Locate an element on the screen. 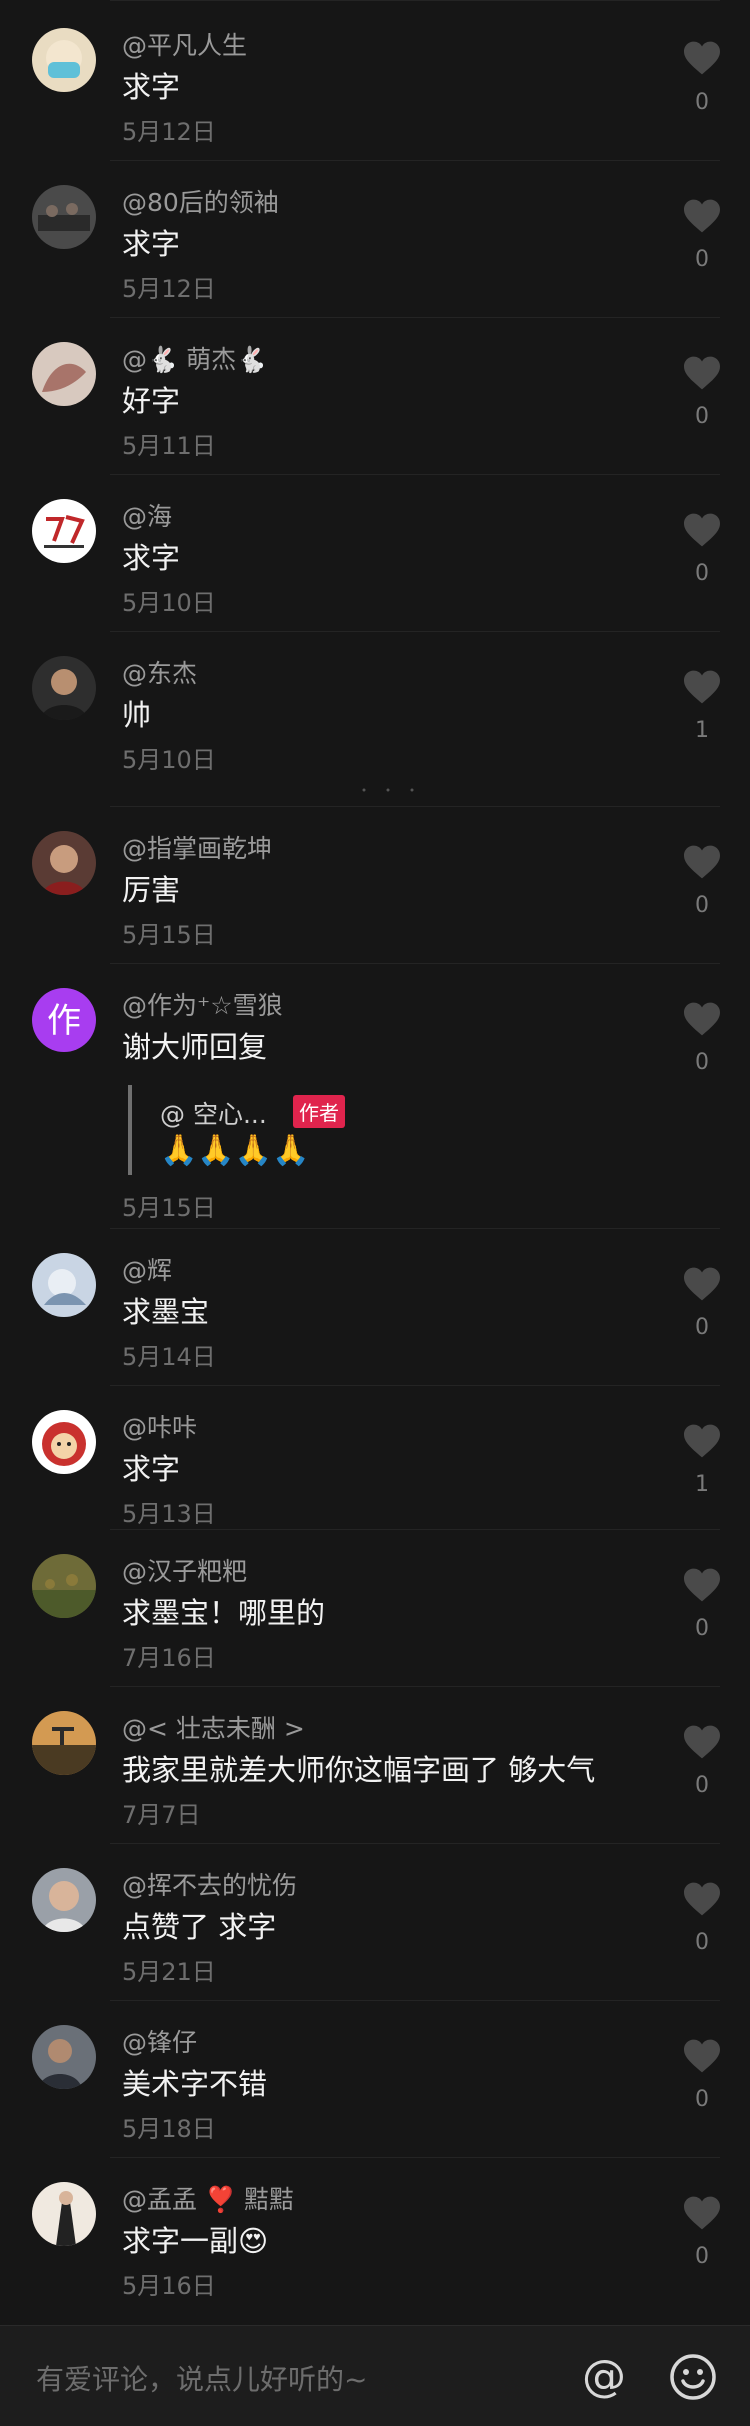 The height and width of the screenshot is (2426, 750). comment-item: @锋仔 美术字不错 5月18日 0 is located at coordinates (375, 2078).